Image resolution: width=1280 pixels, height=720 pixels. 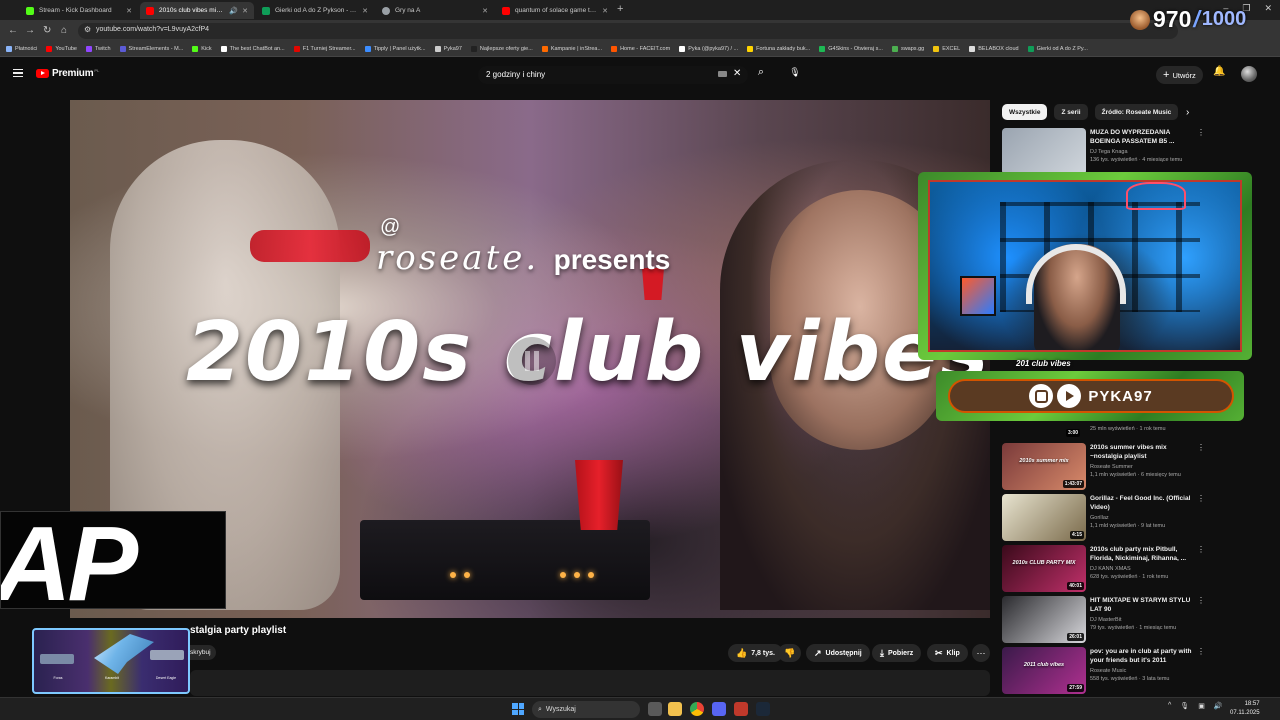 I want to click on clear-icon: ✕, so click(x=737, y=73).